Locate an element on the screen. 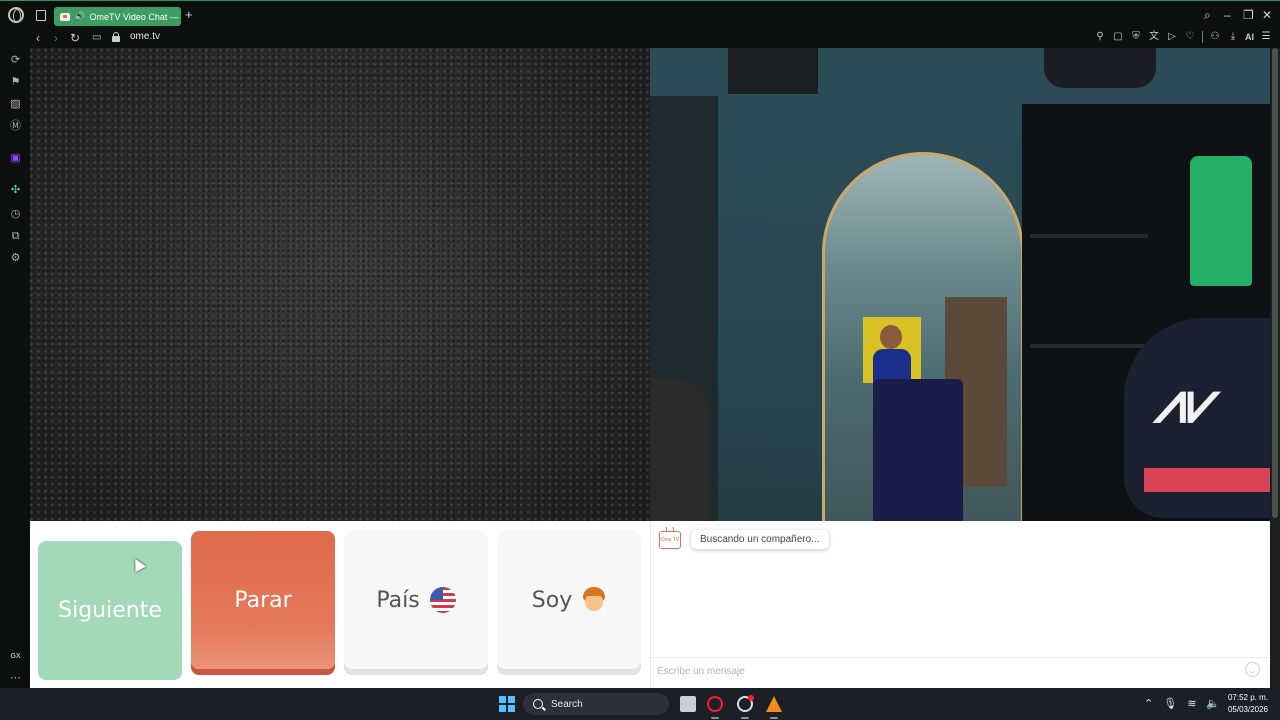 This screenshot has width=1280, height=720. country-label: País is located at coordinates (398, 600).